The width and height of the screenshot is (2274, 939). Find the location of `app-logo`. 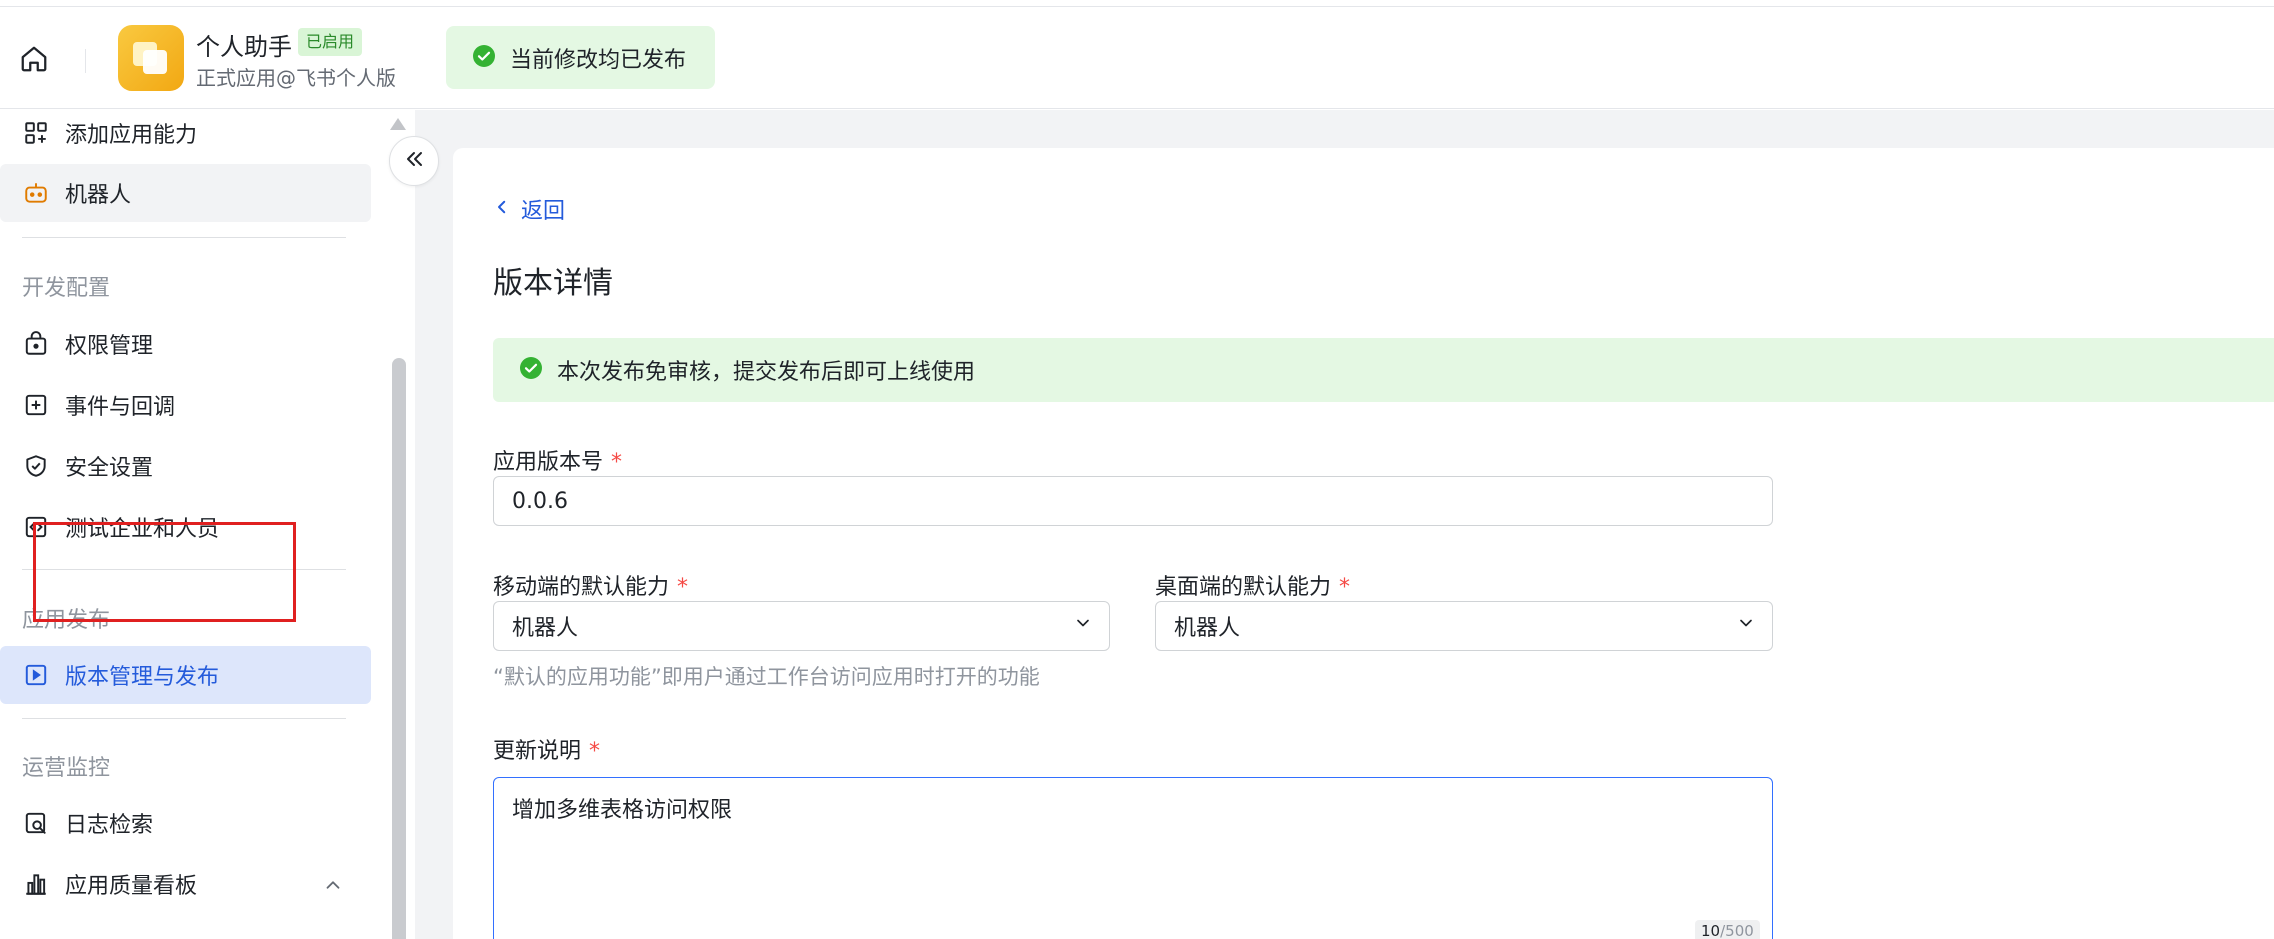

app-logo is located at coordinates (151, 58).